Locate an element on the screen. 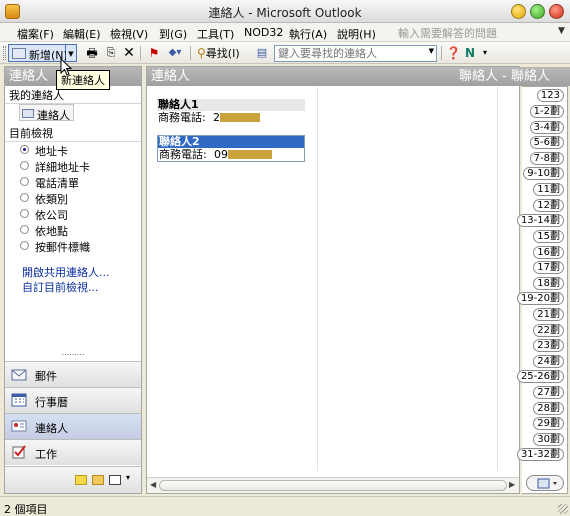  menu-file: 檔案(F) is located at coordinates (35, 34).